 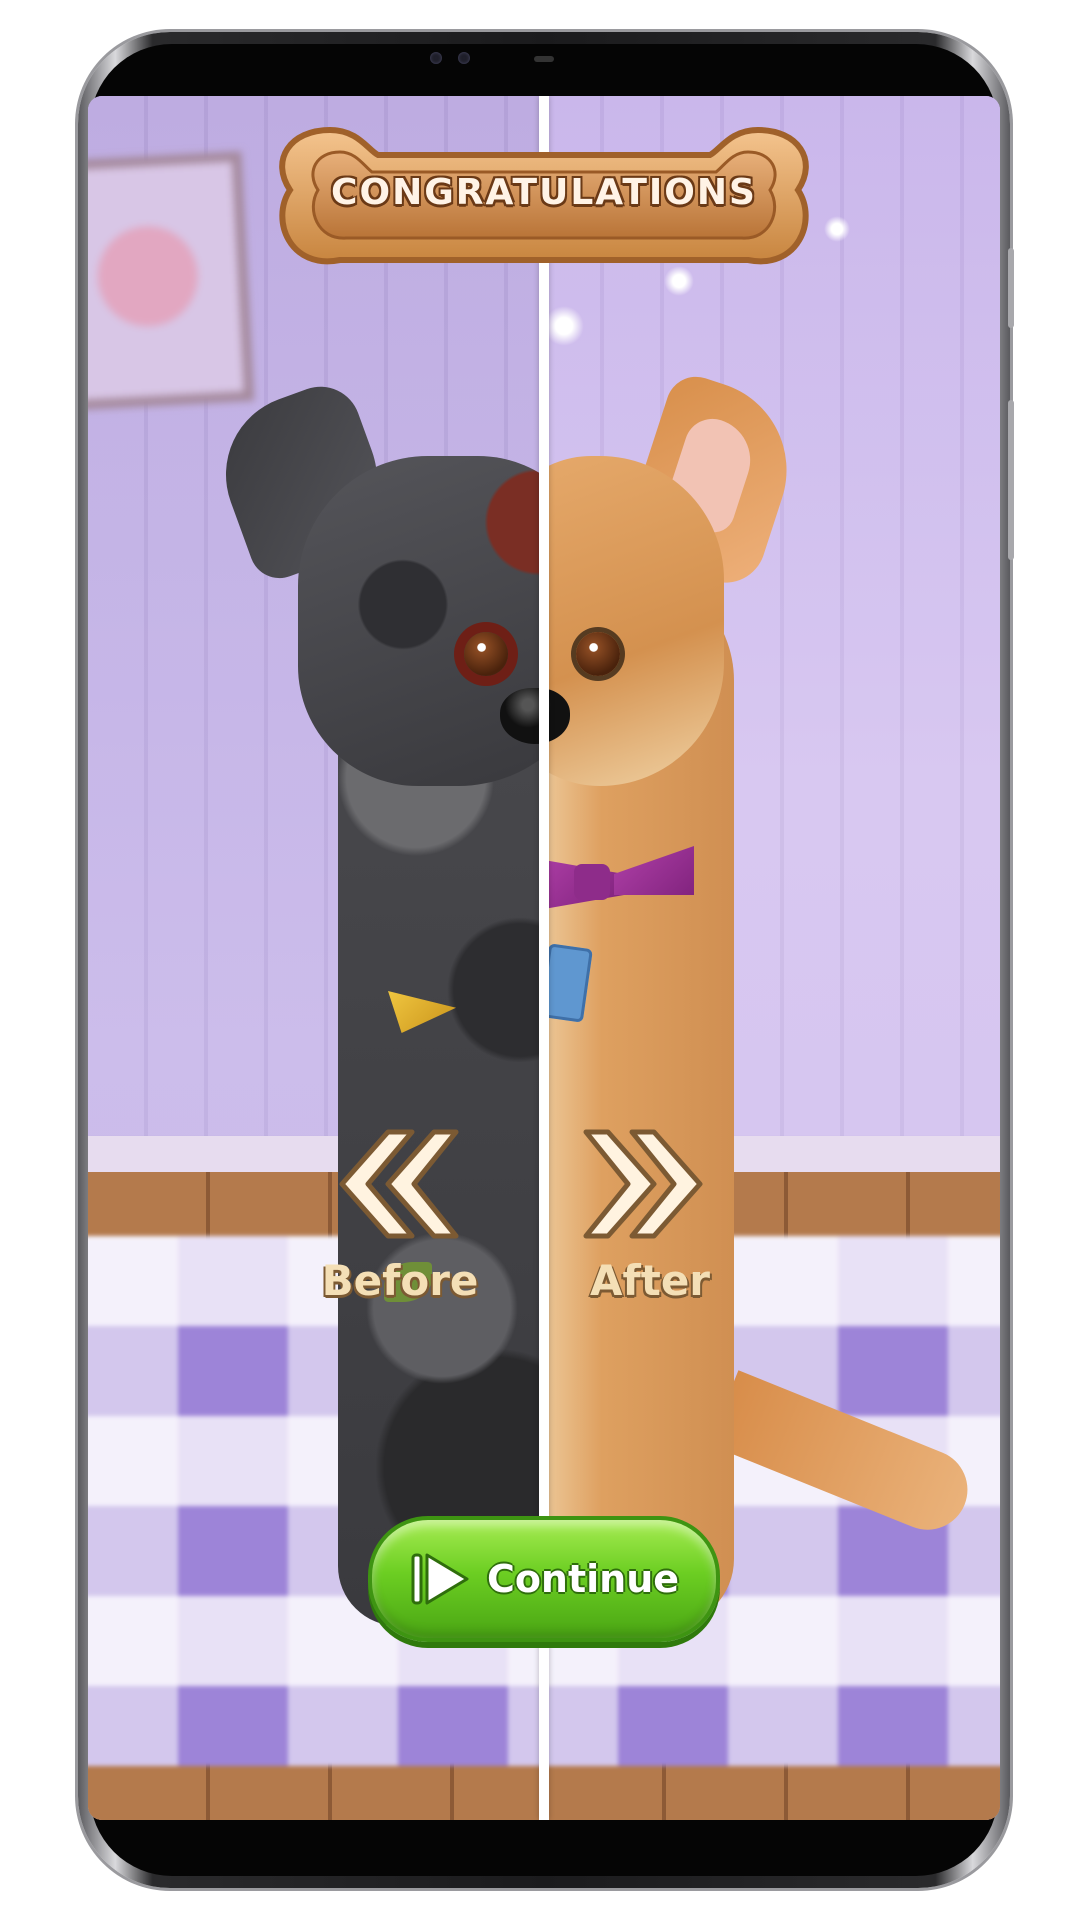 I want to click on power-button, so click(x=1011, y=480).